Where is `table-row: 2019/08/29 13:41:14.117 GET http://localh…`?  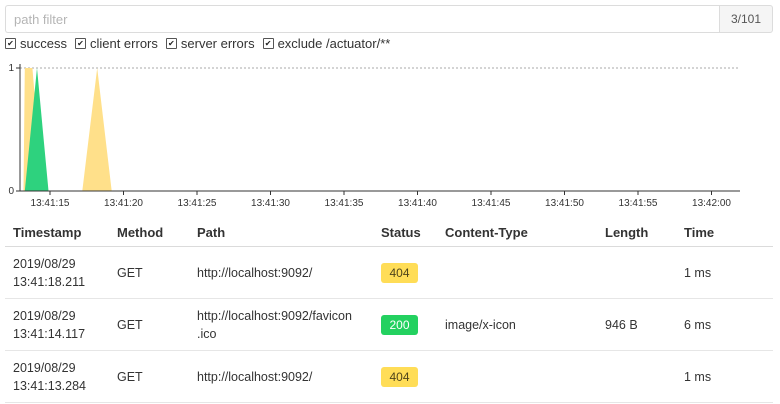
table-row: 2019/08/29 13:41:14.117 GET http://localh… is located at coordinates (389, 324).